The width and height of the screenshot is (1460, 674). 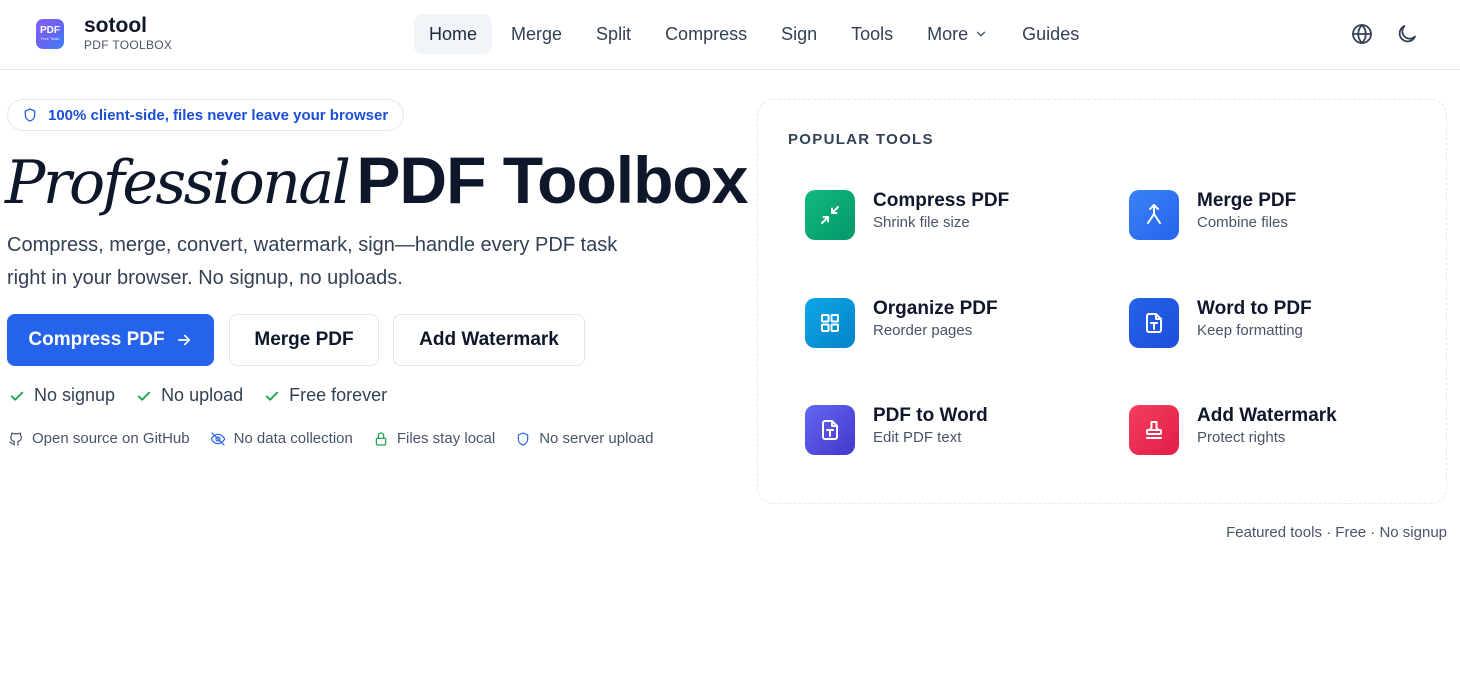 I want to click on tool-merge-pdf: Merge PDF Combine files, so click(x=1279, y=217).